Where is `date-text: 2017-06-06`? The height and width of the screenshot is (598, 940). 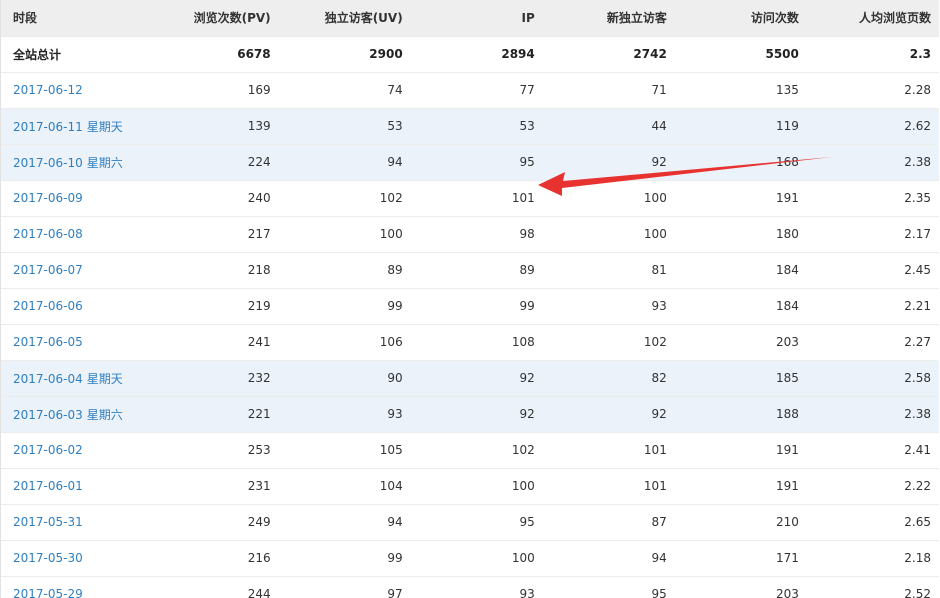
date-text: 2017-06-06 is located at coordinates (48, 306).